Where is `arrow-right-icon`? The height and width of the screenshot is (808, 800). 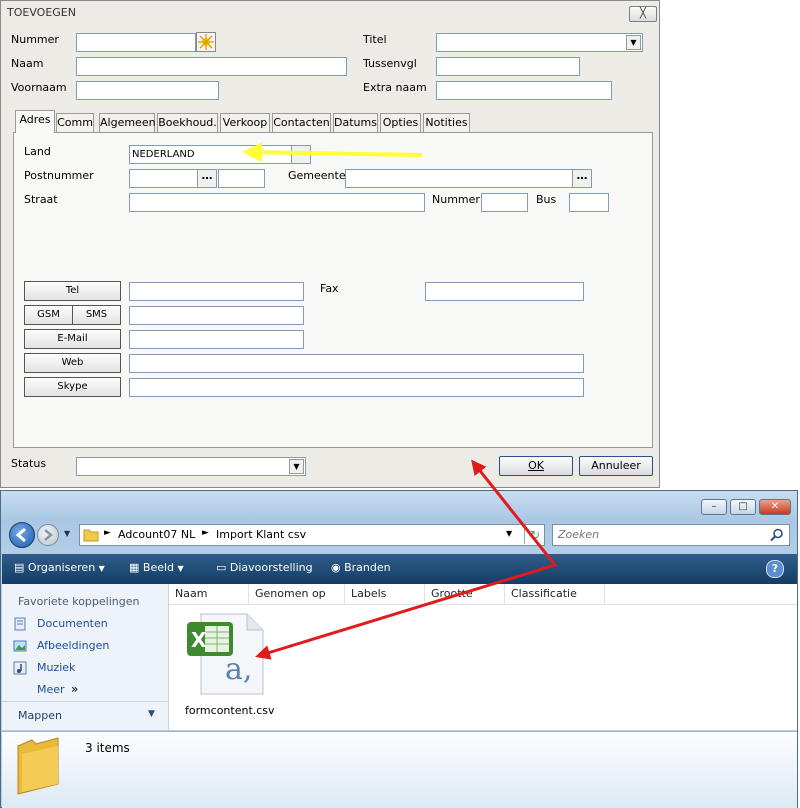
arrow-right-icon is located at coordinates (48, 535).